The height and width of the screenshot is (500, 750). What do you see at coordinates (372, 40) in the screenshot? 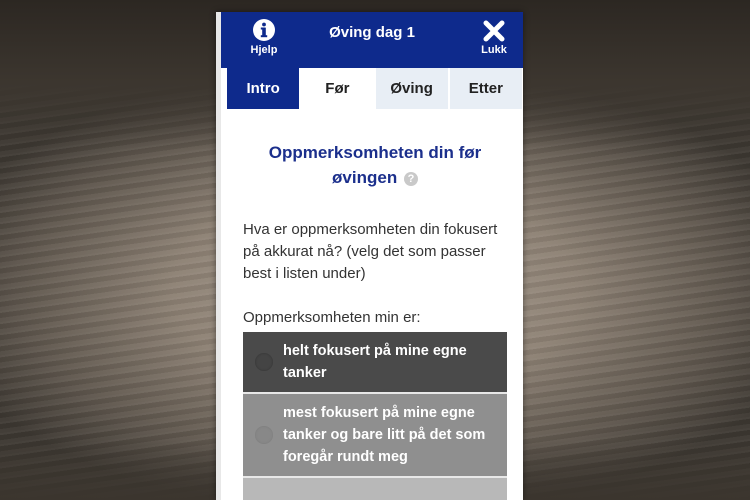
I see `header-bar: Hjelp Øving dag 1 Lukk` at bounding box center [372, 40].